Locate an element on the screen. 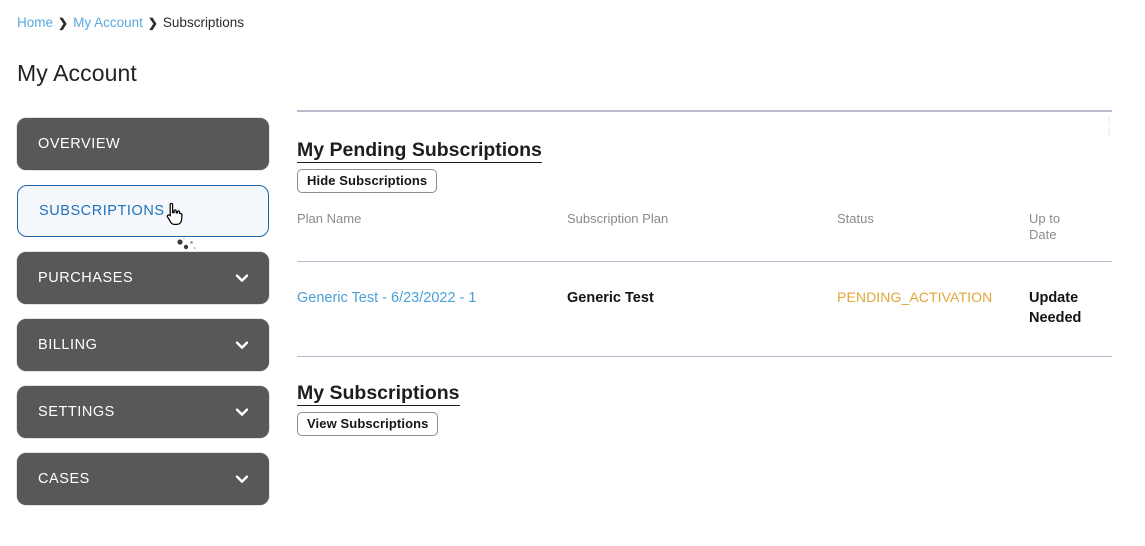 The height and width of the screenshot is (546, 1145). breadcrumb: Home ❯ My Account ❯ Subscriptions is located at coordinates (130, 23).